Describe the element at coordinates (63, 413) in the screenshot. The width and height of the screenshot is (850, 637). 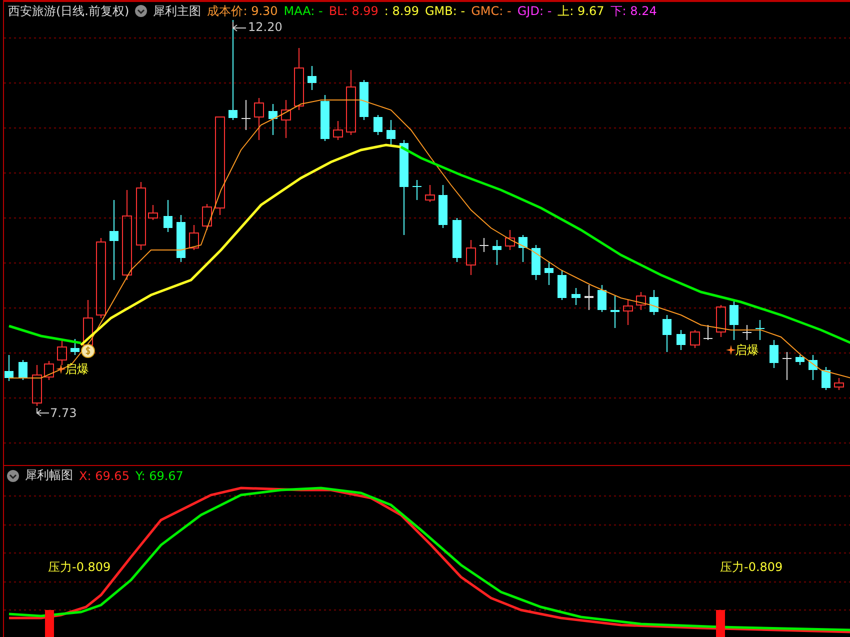
I see `low-price-label: 7.73` at that location.